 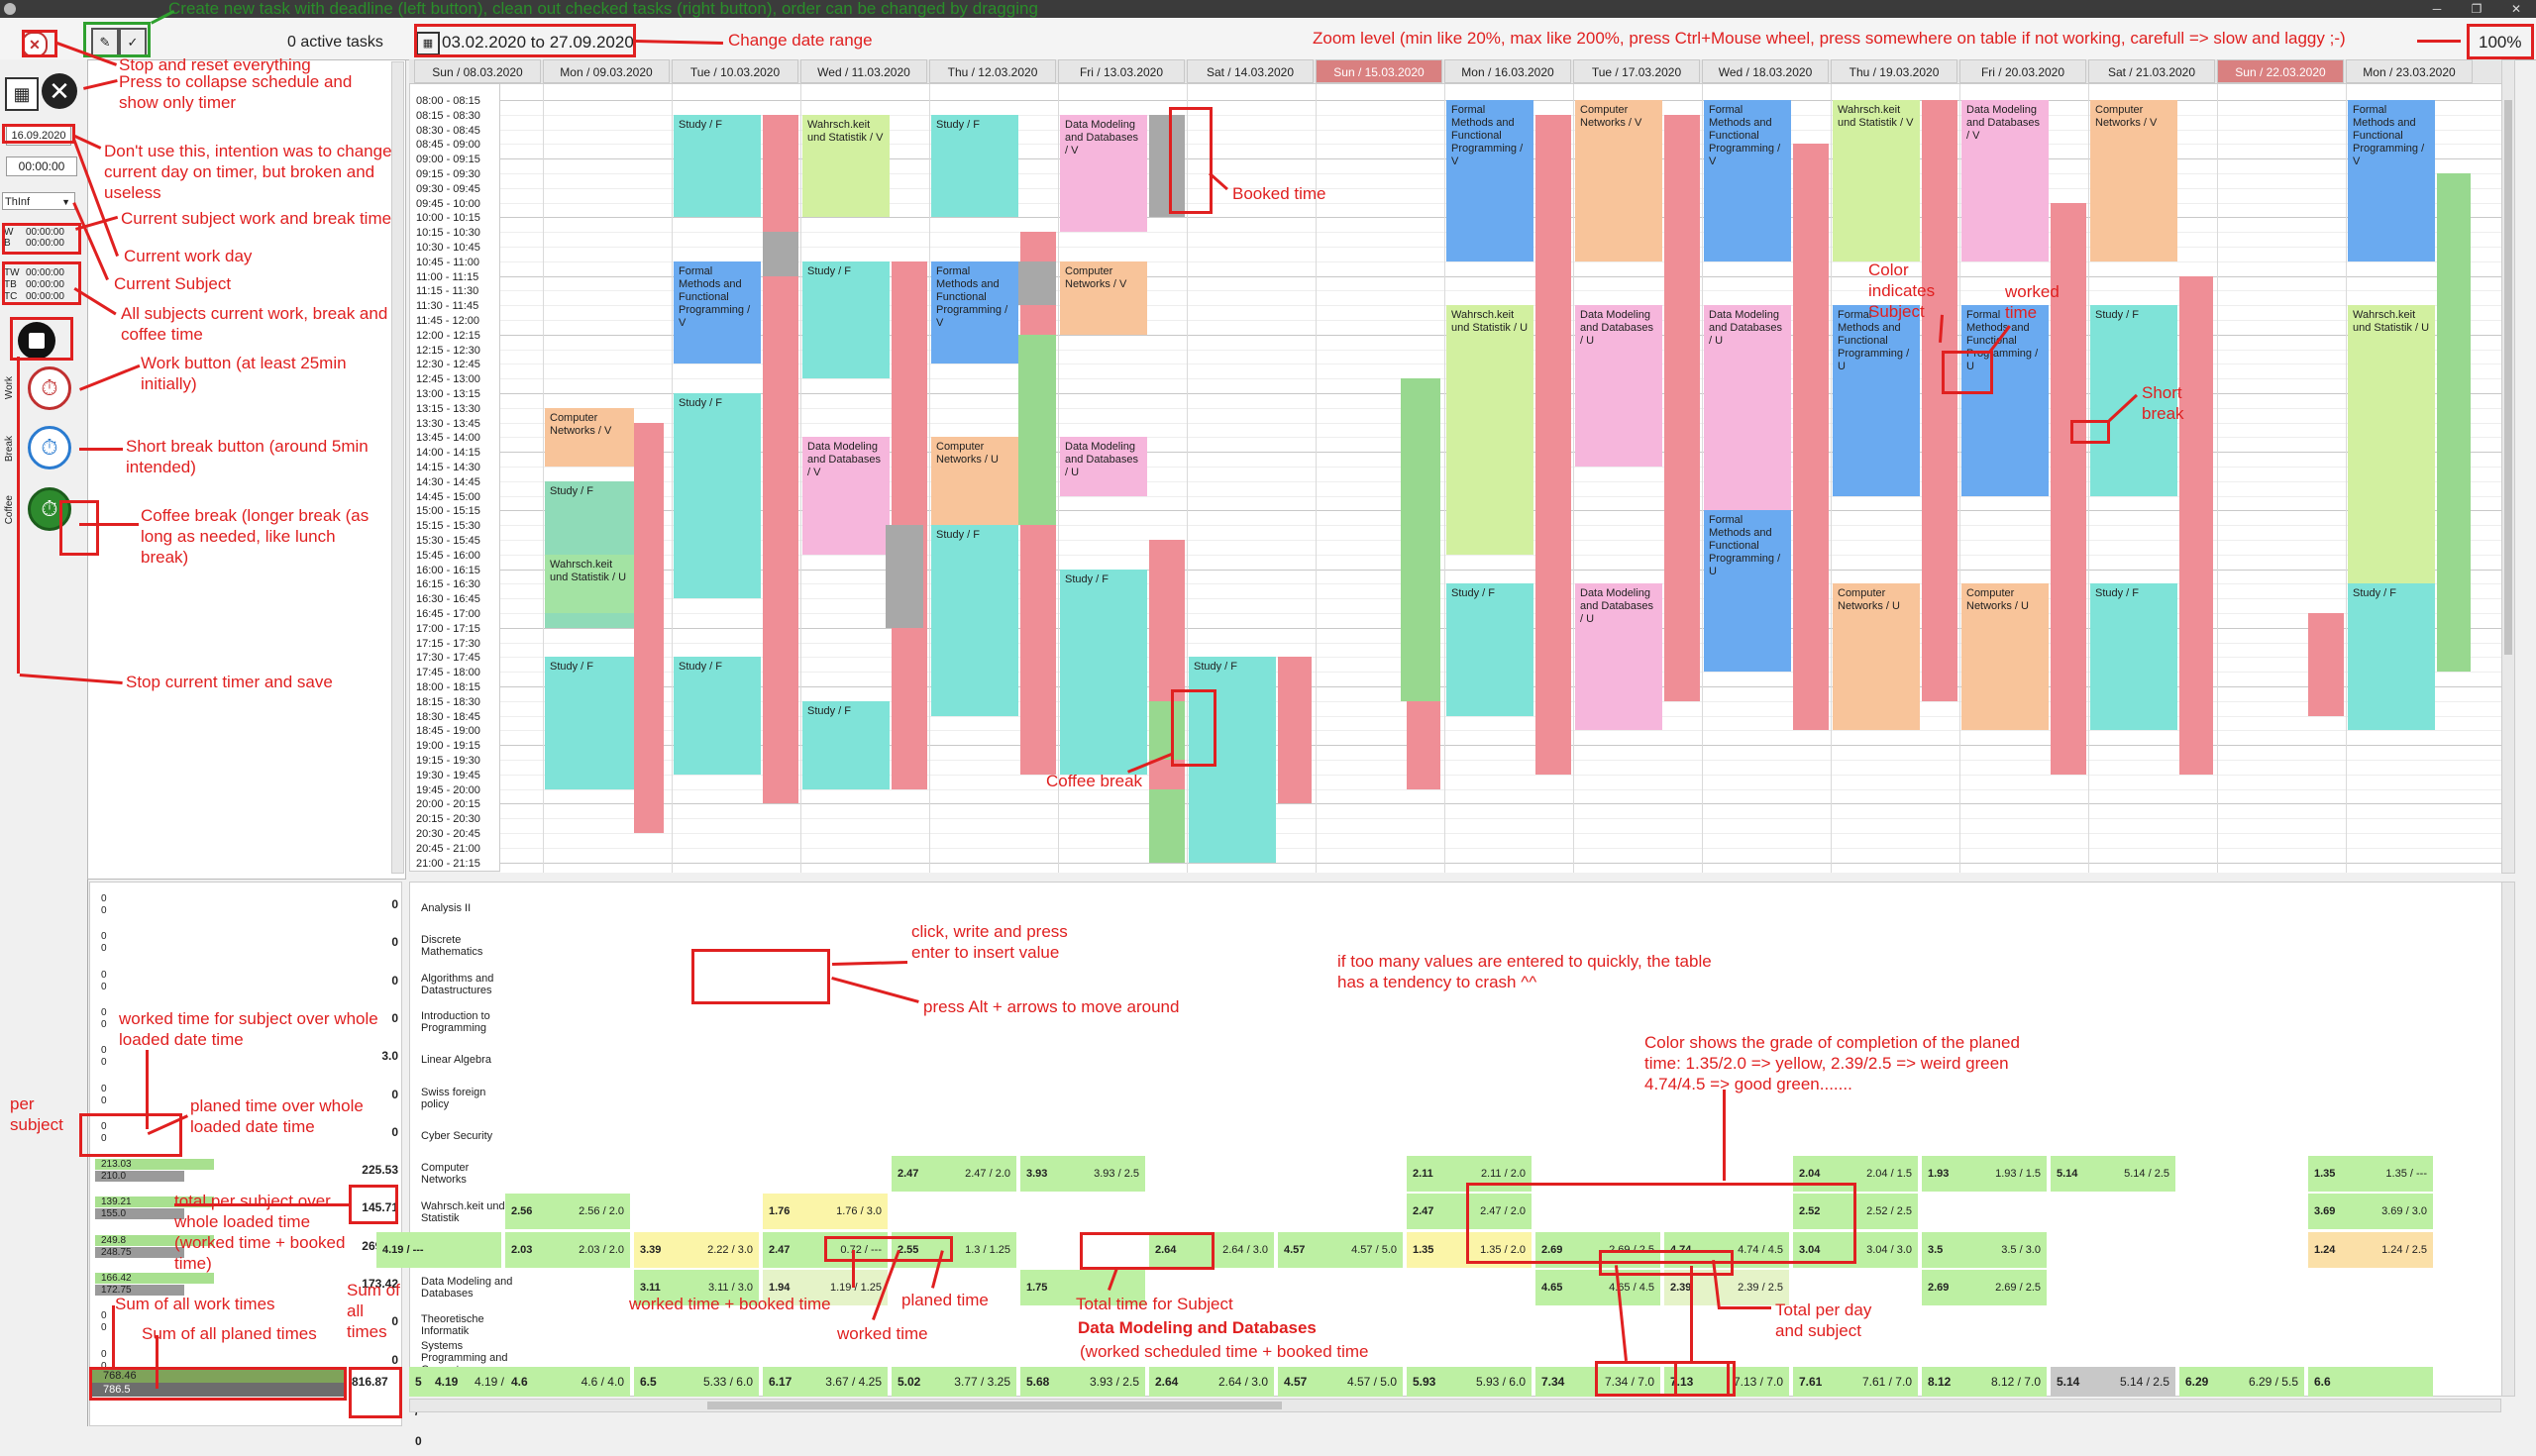 I want to click on daily-total-cell: 6.5 5.33 / 6.0, so click(x=696, y=1382).